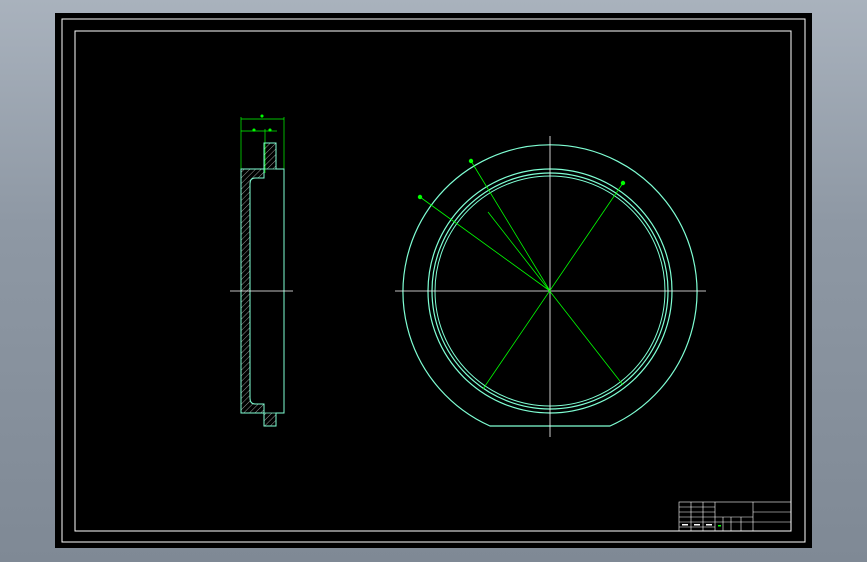 The height and width of the screenshot is (562, 867). Describe the element at coordinates (274, 284) in the screenshot. I see `section-flange-outline` at that location.